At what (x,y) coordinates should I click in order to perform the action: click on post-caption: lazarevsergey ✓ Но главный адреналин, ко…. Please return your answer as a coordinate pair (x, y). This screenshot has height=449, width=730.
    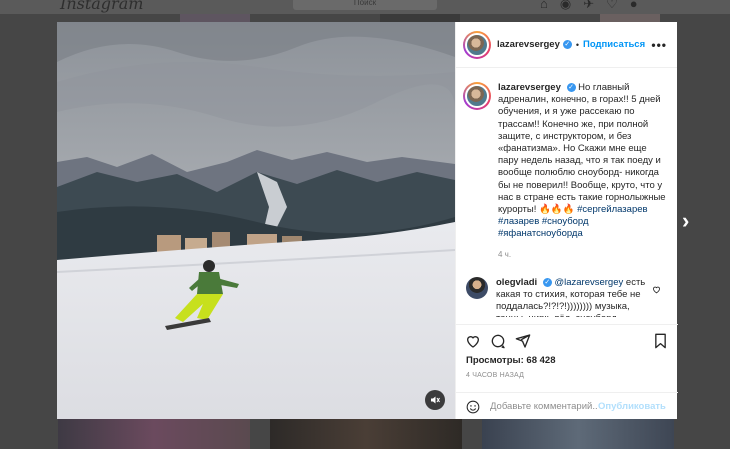
    Looking at the image, I should click on (566, 171).